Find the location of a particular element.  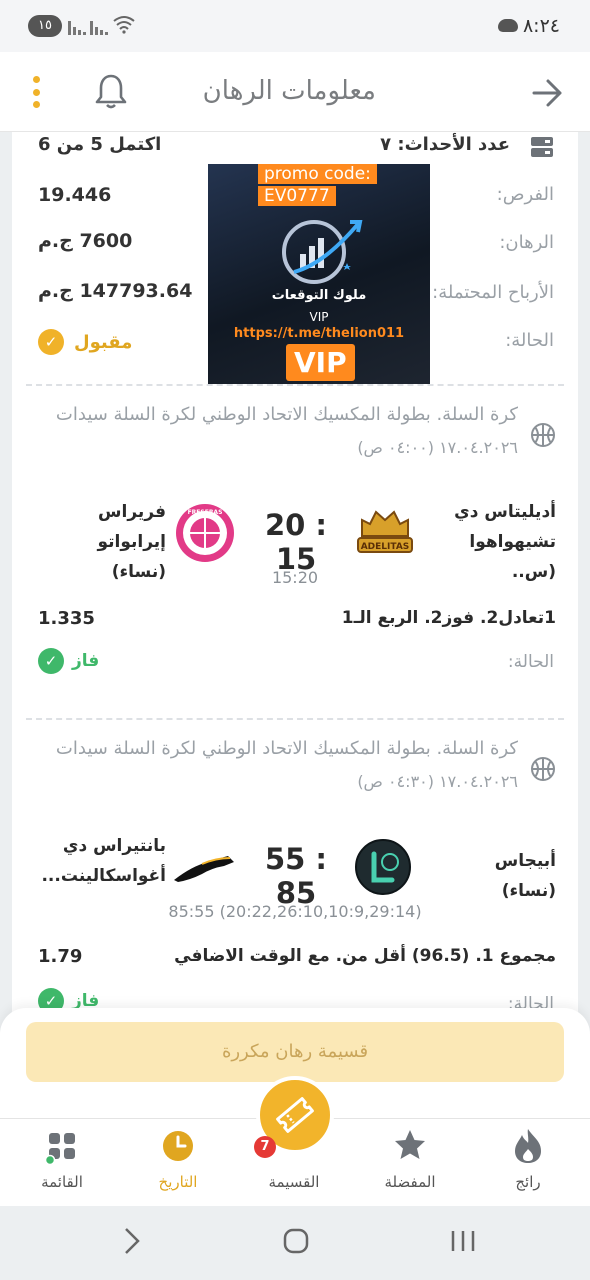

nav-item-favorites: المفضلة is located at coordinates (410, 1159).